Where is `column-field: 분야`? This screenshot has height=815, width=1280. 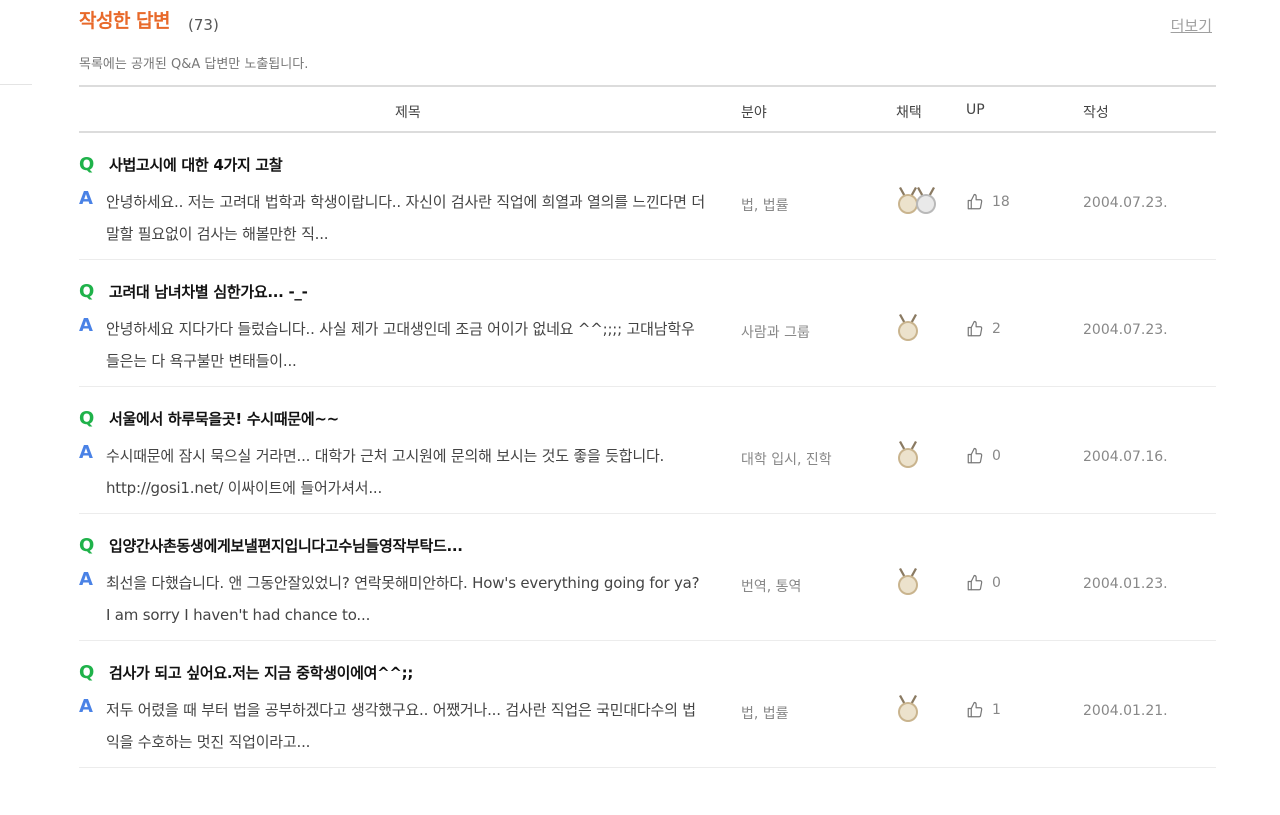
column-field: 분야 is located at coordinates (754, 113).